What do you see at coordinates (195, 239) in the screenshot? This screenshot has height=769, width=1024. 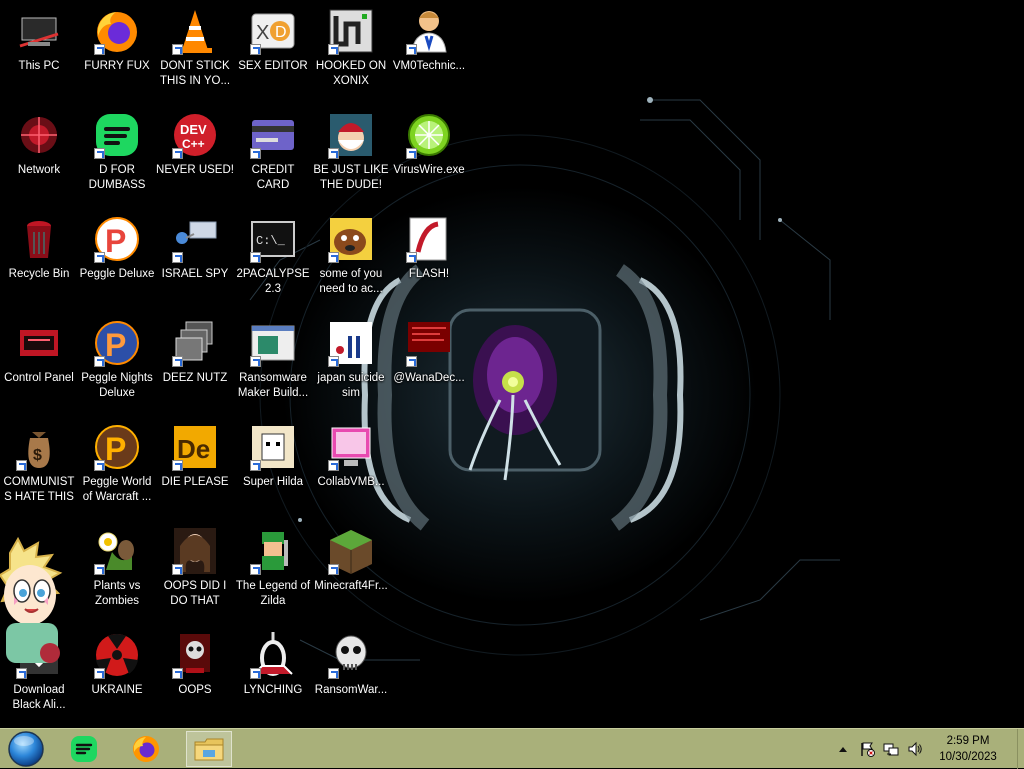 I see `spy-icon` at bounding box center [195, 239].